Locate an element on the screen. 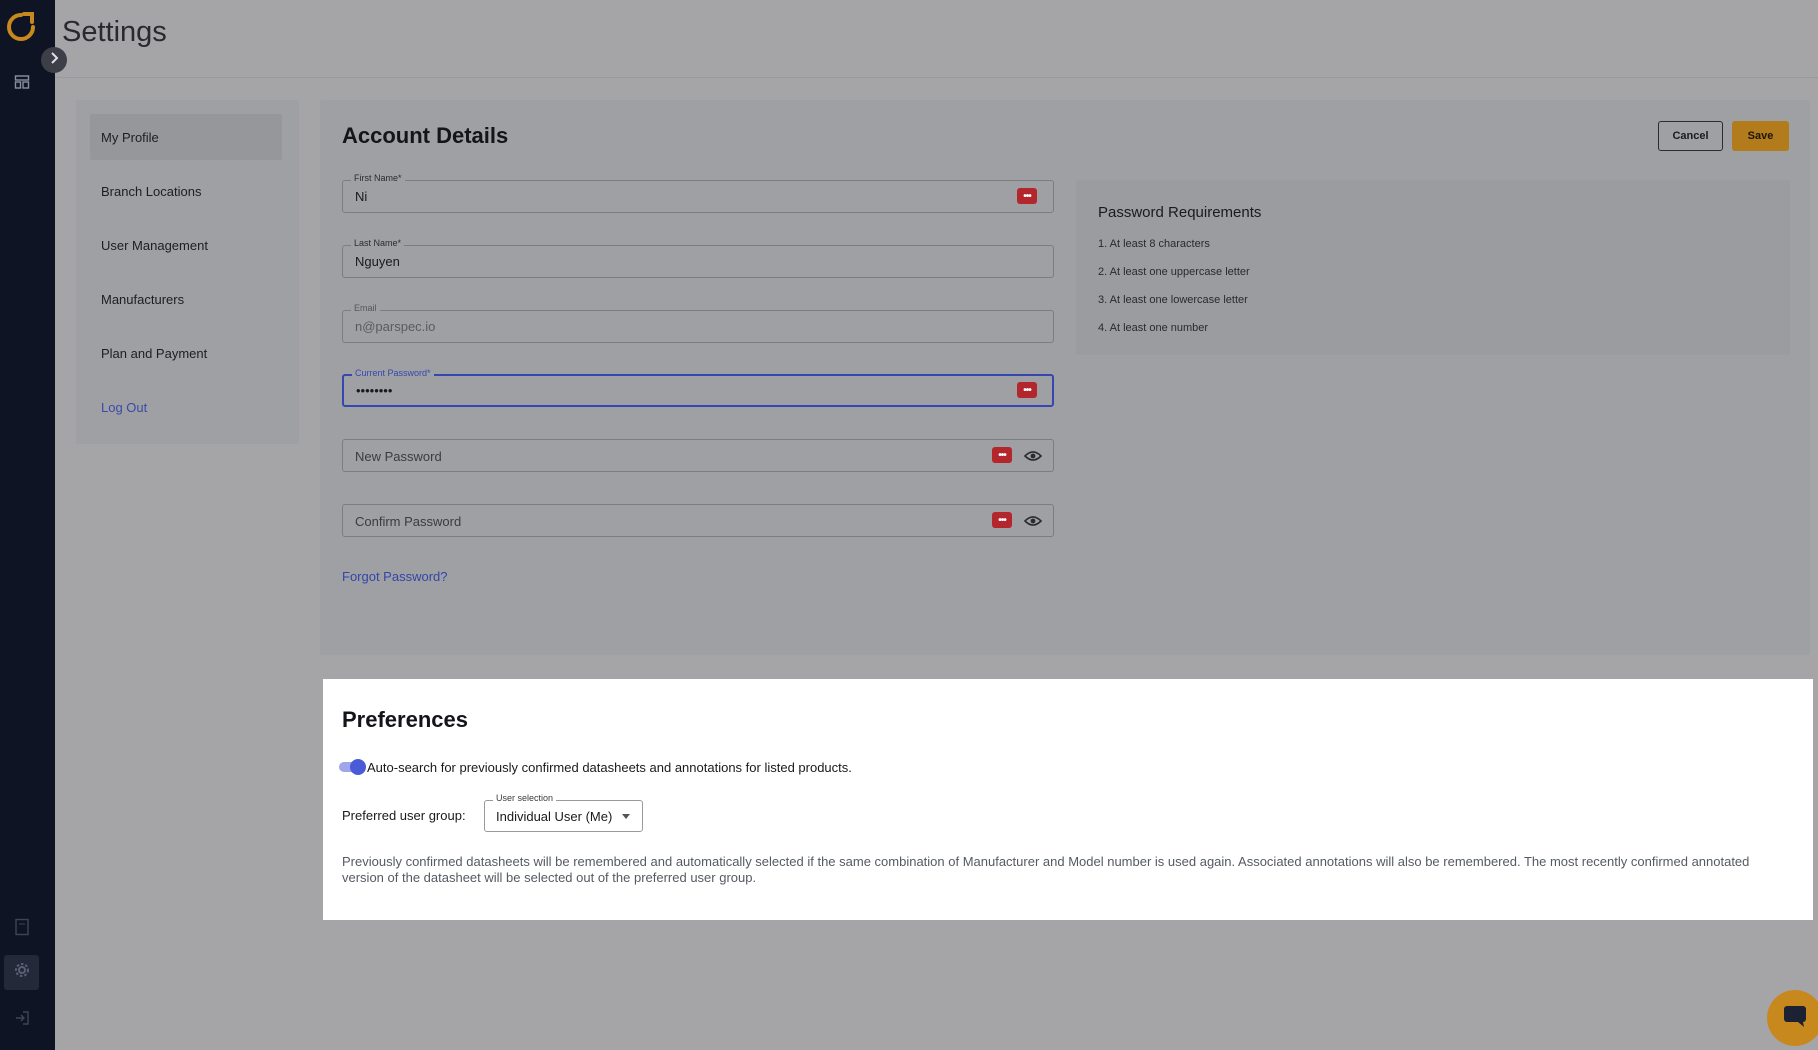 The height and width of the screenshot is (1050, 1818). preferred-group-label: Preferred user group: is located at coordinates (404, 815).